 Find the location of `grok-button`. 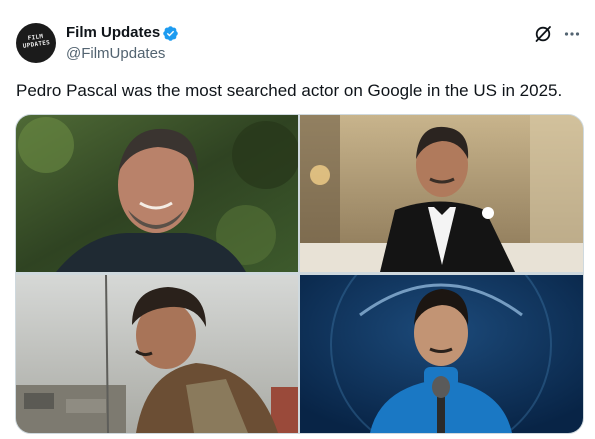

grok-button is located at coordinates (543, 34).